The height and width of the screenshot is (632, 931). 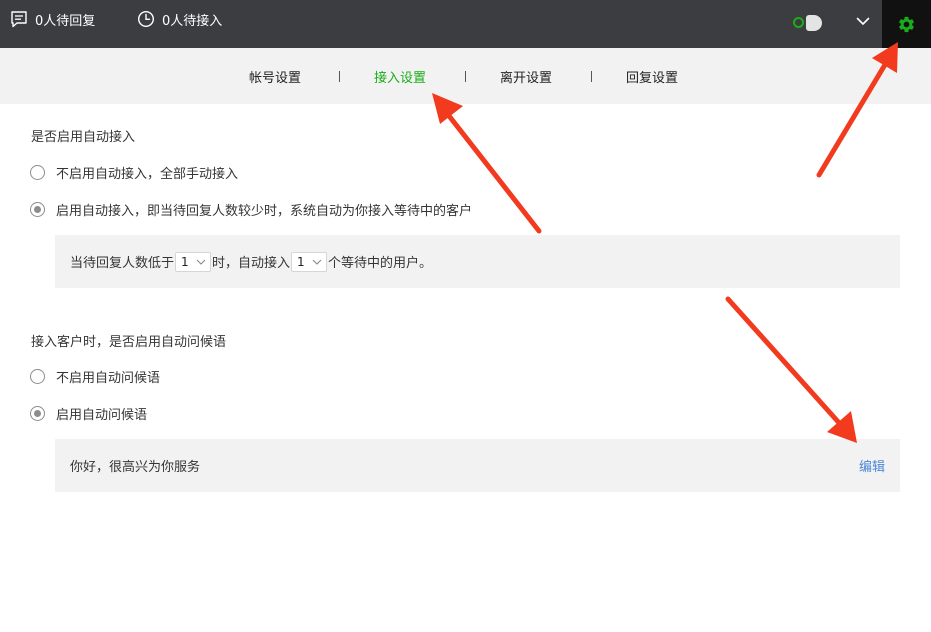 I want to click on greeting-message: 你好，很高兴为你服务, so click(x=135, y=467).